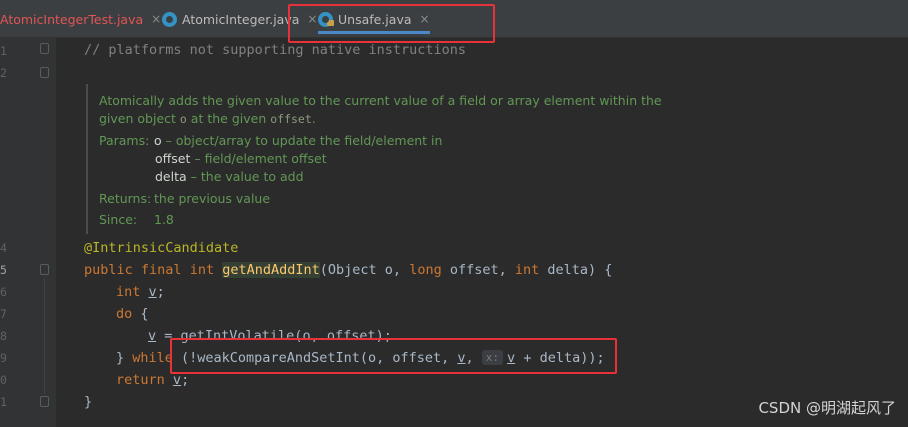 The width and height of the screenshot is (908, 427). What do you see at coordinates (88, 402) in the screenshot?
I see `code-line-closing-brace: }` at bounding box center [88, 402].